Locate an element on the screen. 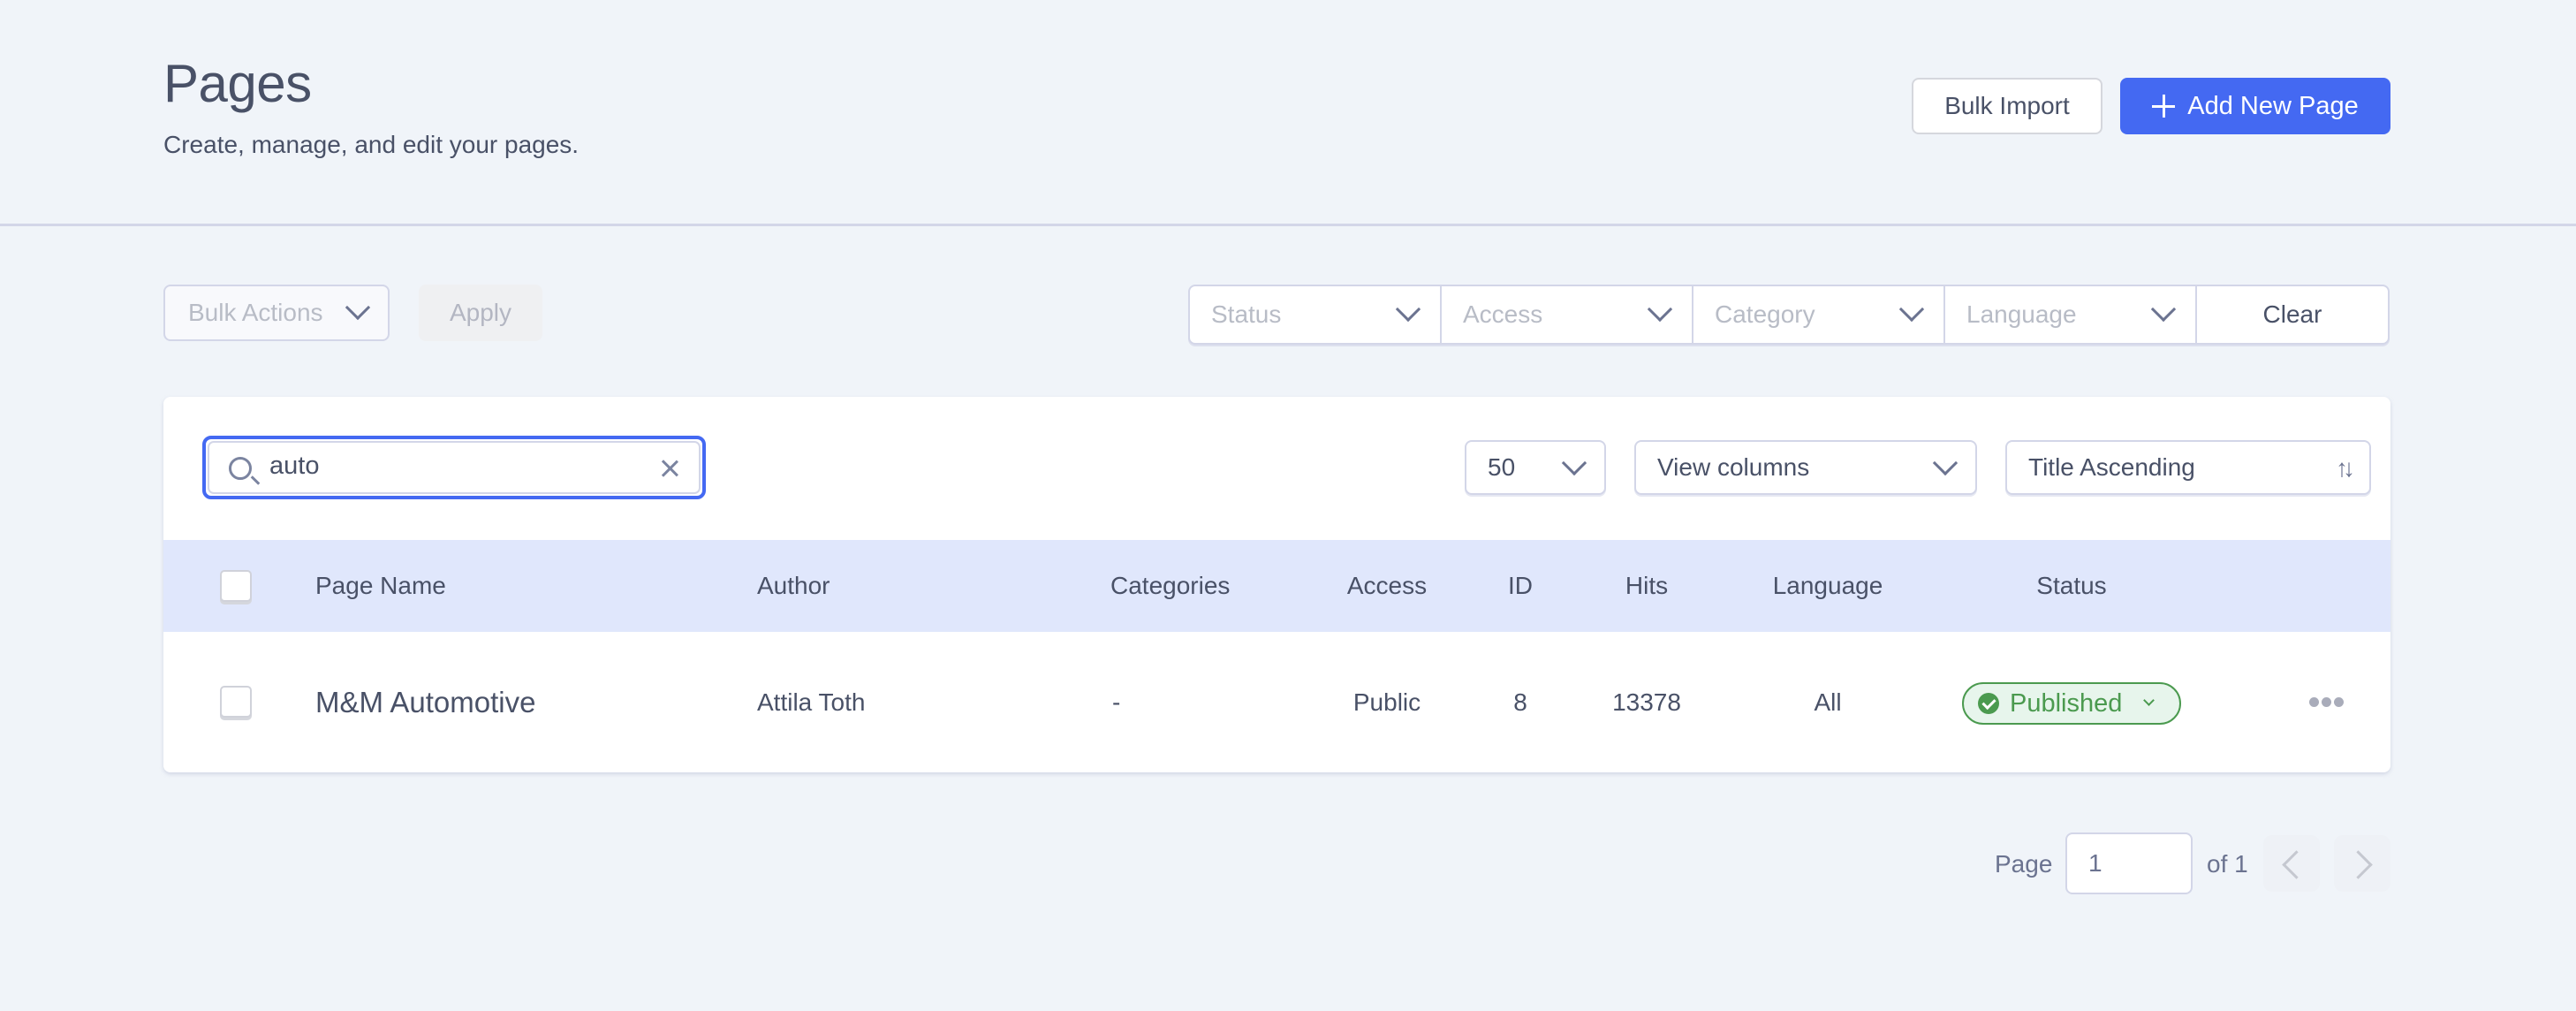  id-cell: 8 is located at coordinates (1520, 702).